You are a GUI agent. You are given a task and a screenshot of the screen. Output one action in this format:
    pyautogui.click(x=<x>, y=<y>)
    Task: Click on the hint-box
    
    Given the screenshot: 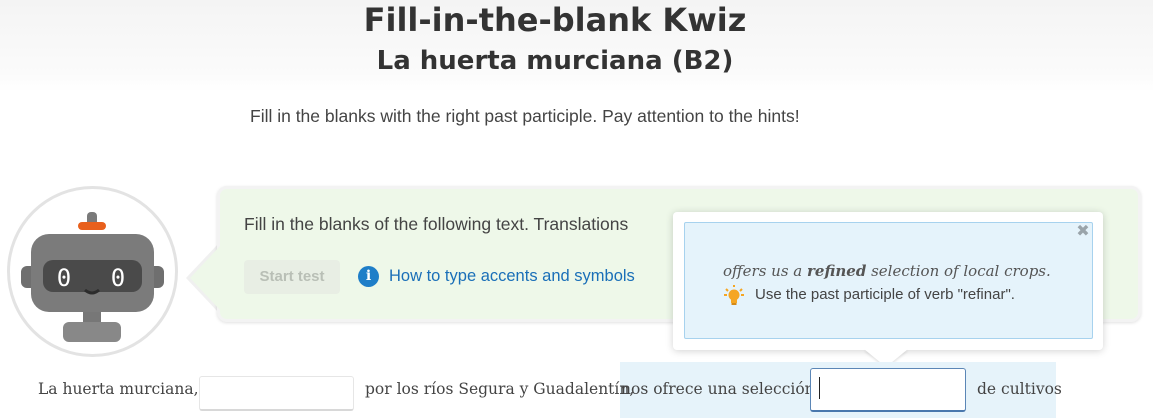 What is the action you would take?
    pyautogui.click(x=888, y=280)
    